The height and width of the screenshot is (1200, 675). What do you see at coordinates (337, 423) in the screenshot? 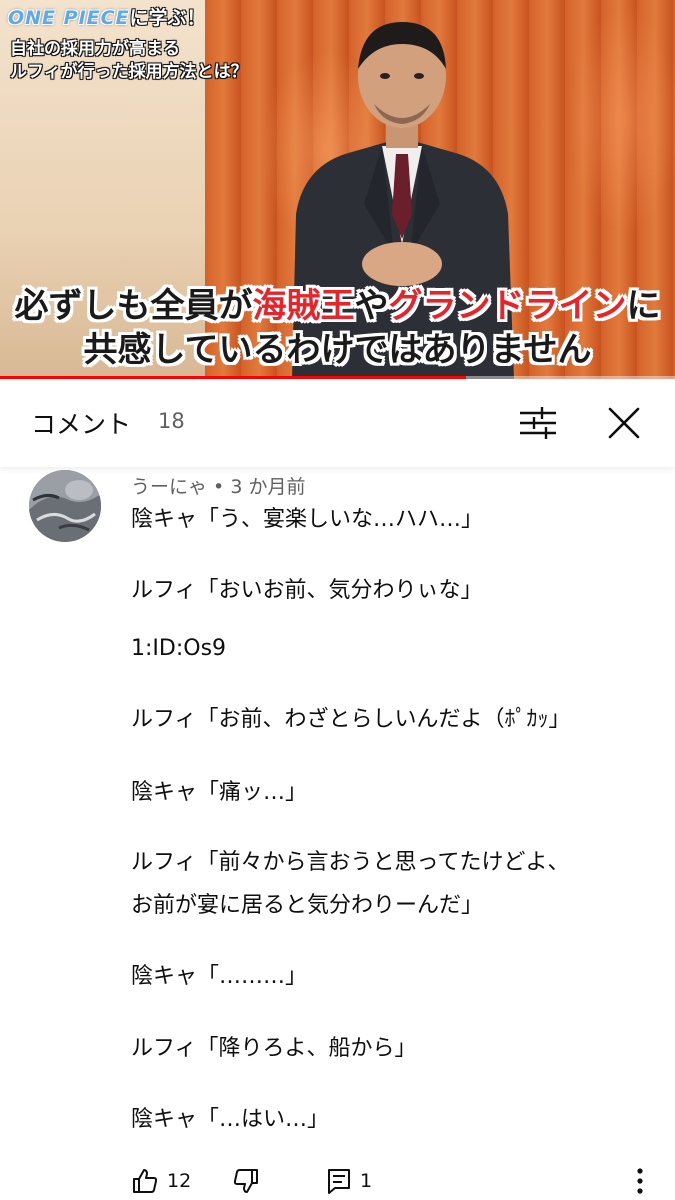
I see `comments-header: コメント 18` at bounding box center [337, 423].